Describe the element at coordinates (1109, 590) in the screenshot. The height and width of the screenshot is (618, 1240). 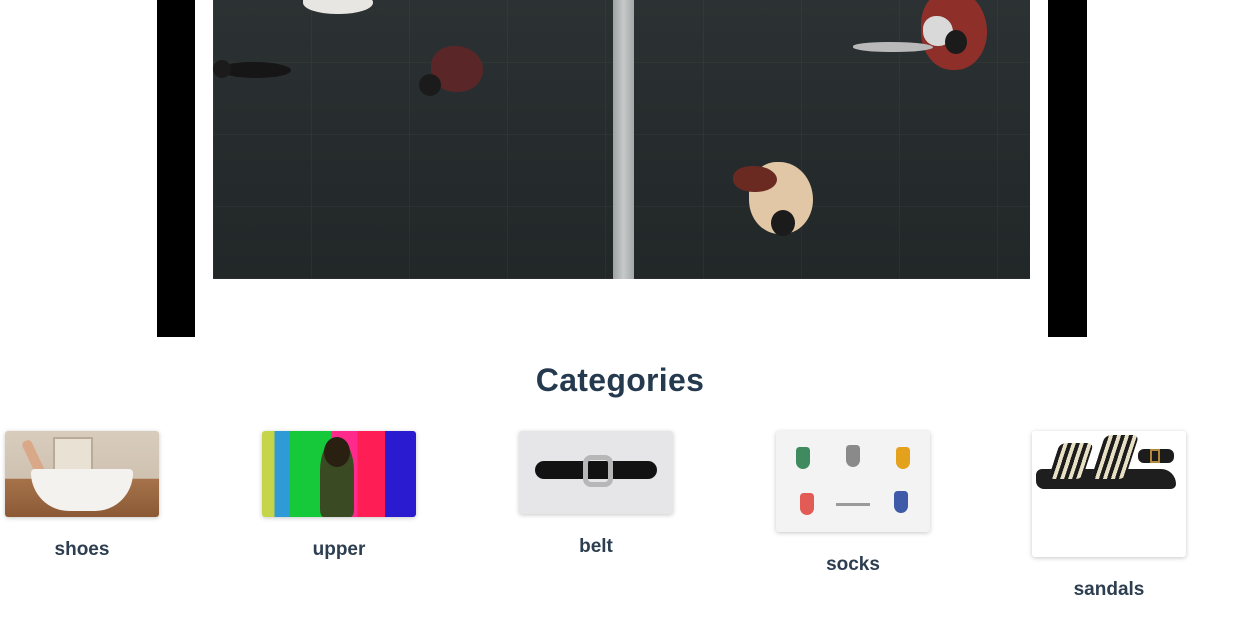
I see `category-label-sandals: sandals` at that location.